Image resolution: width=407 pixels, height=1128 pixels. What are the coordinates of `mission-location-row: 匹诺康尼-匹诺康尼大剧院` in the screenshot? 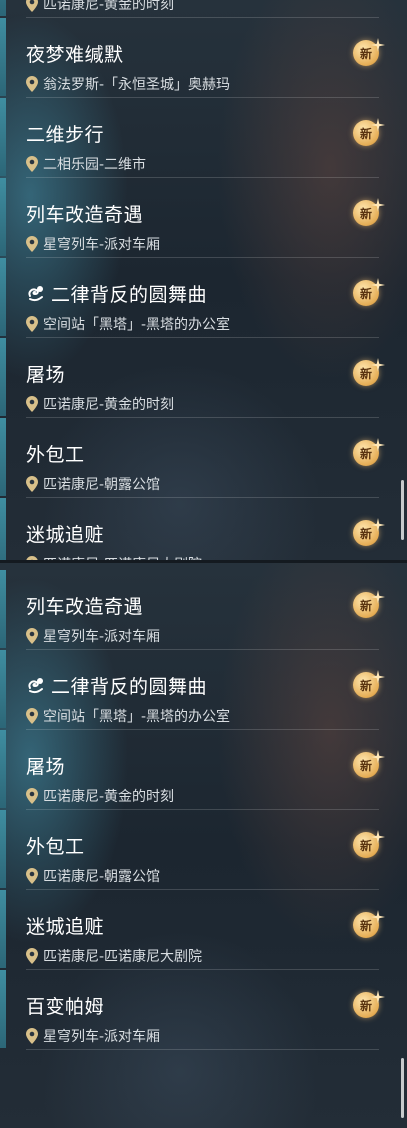 It's located at (114, 956).